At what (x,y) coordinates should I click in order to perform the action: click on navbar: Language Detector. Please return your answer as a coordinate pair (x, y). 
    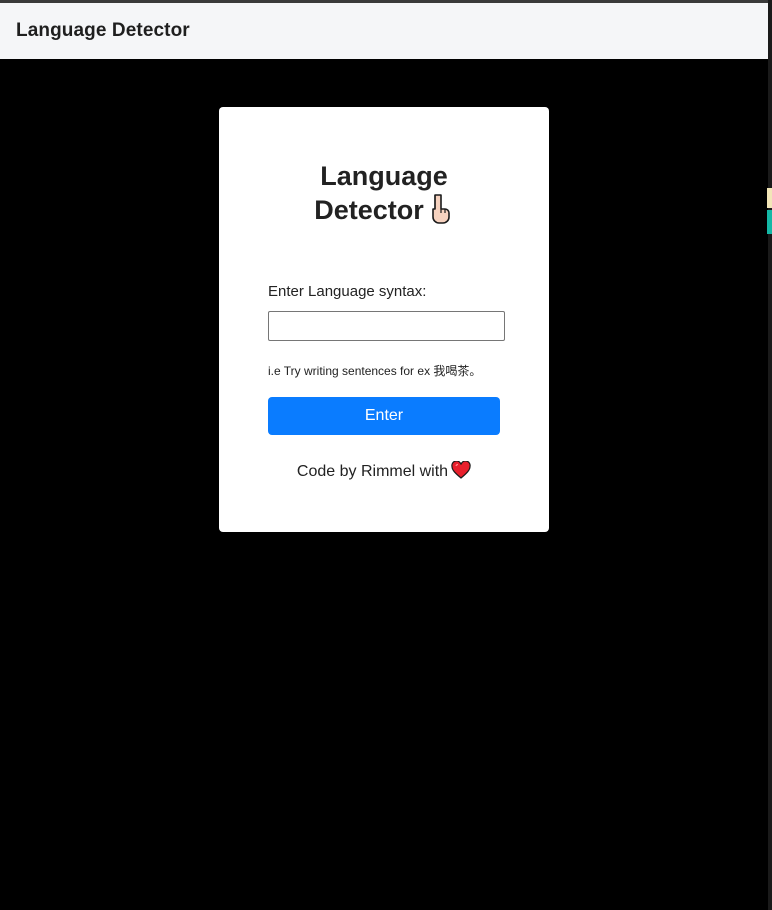
    Looking at the image, I should click on (384, 31).